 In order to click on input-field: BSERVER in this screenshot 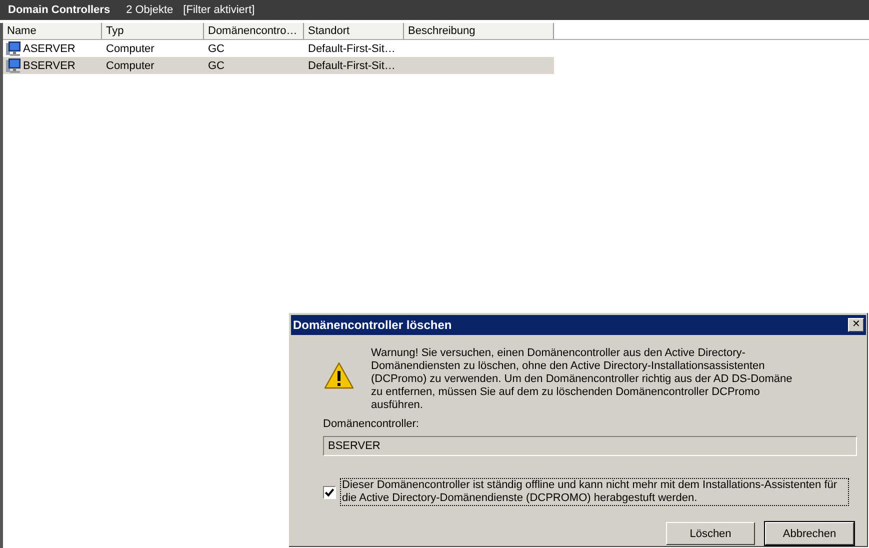, I will do `click(590, 446)`.